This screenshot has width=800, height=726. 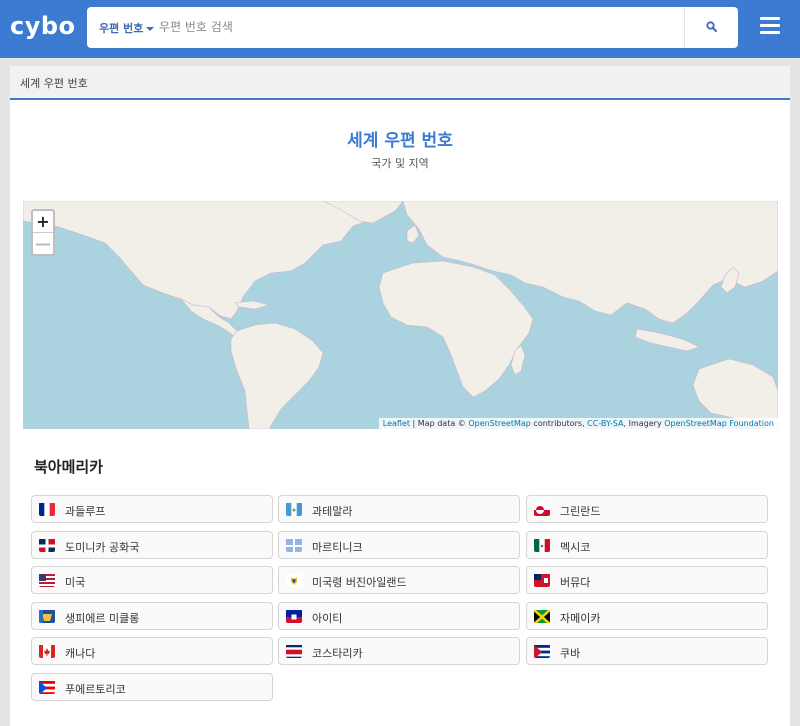 What do you see at coordinates (542, 651) in the screenshot?
I see `cuba-flag-icon` at bounding box center [542, 651].